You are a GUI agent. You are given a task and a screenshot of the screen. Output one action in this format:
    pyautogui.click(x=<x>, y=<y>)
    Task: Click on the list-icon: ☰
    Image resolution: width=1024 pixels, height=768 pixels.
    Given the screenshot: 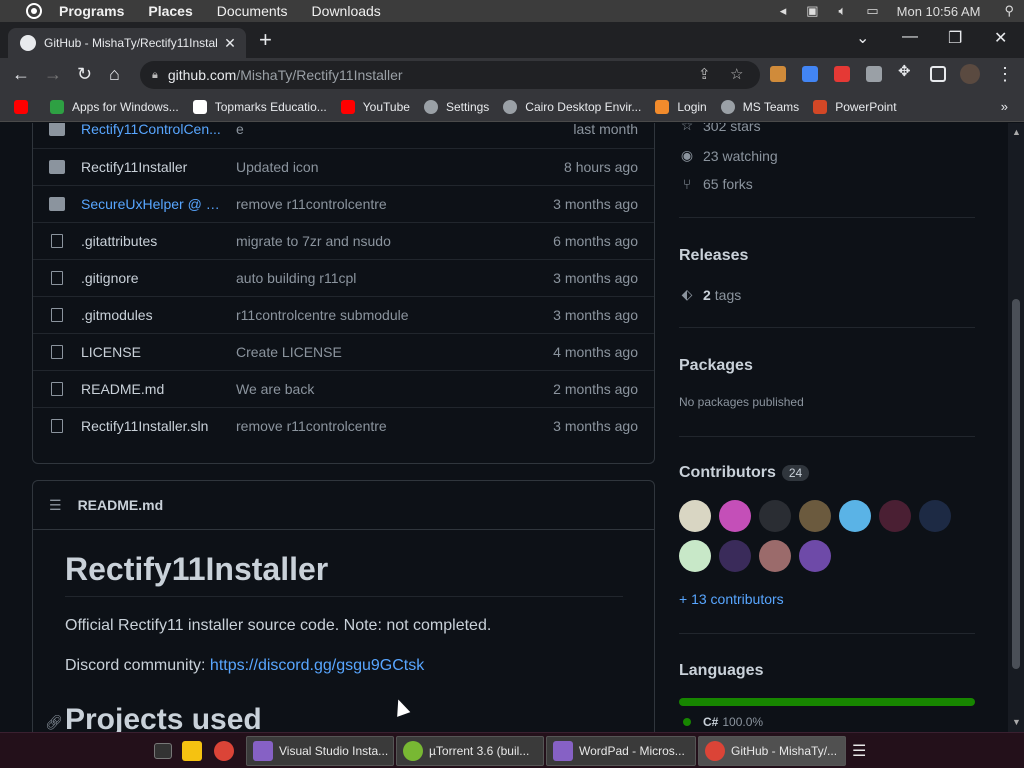 What is the action you would take?
    pyautogui.click(x=55, y=505)
    